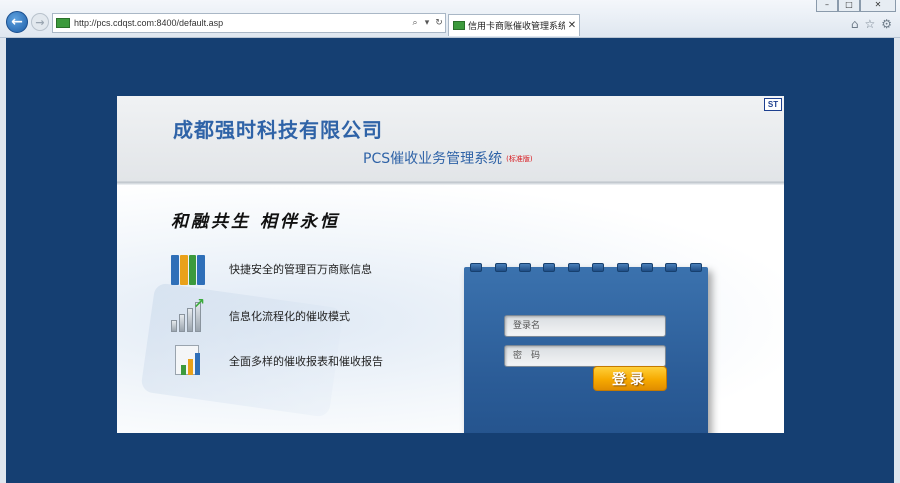  I want to click on window-controls: – □ ✕, so click(856, 6).